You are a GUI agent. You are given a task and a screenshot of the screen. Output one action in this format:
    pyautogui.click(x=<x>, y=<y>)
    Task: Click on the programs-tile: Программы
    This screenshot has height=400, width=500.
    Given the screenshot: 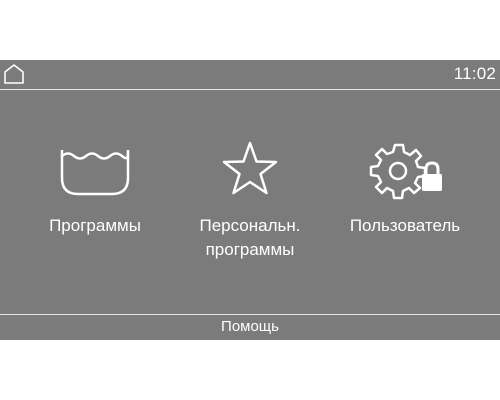 What is the action you would take?
    pyautogui.click(x=95, y=206)
    